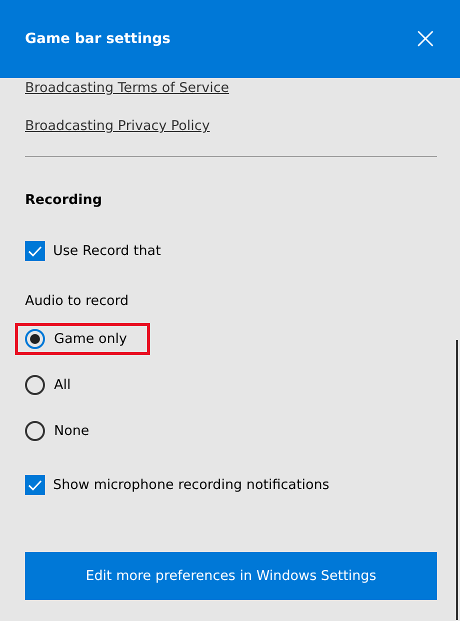  What do you see at coordinates (97, 39) in the screenshot?
I see `window-title: Game bar settings` at bounding box center [97, 39].